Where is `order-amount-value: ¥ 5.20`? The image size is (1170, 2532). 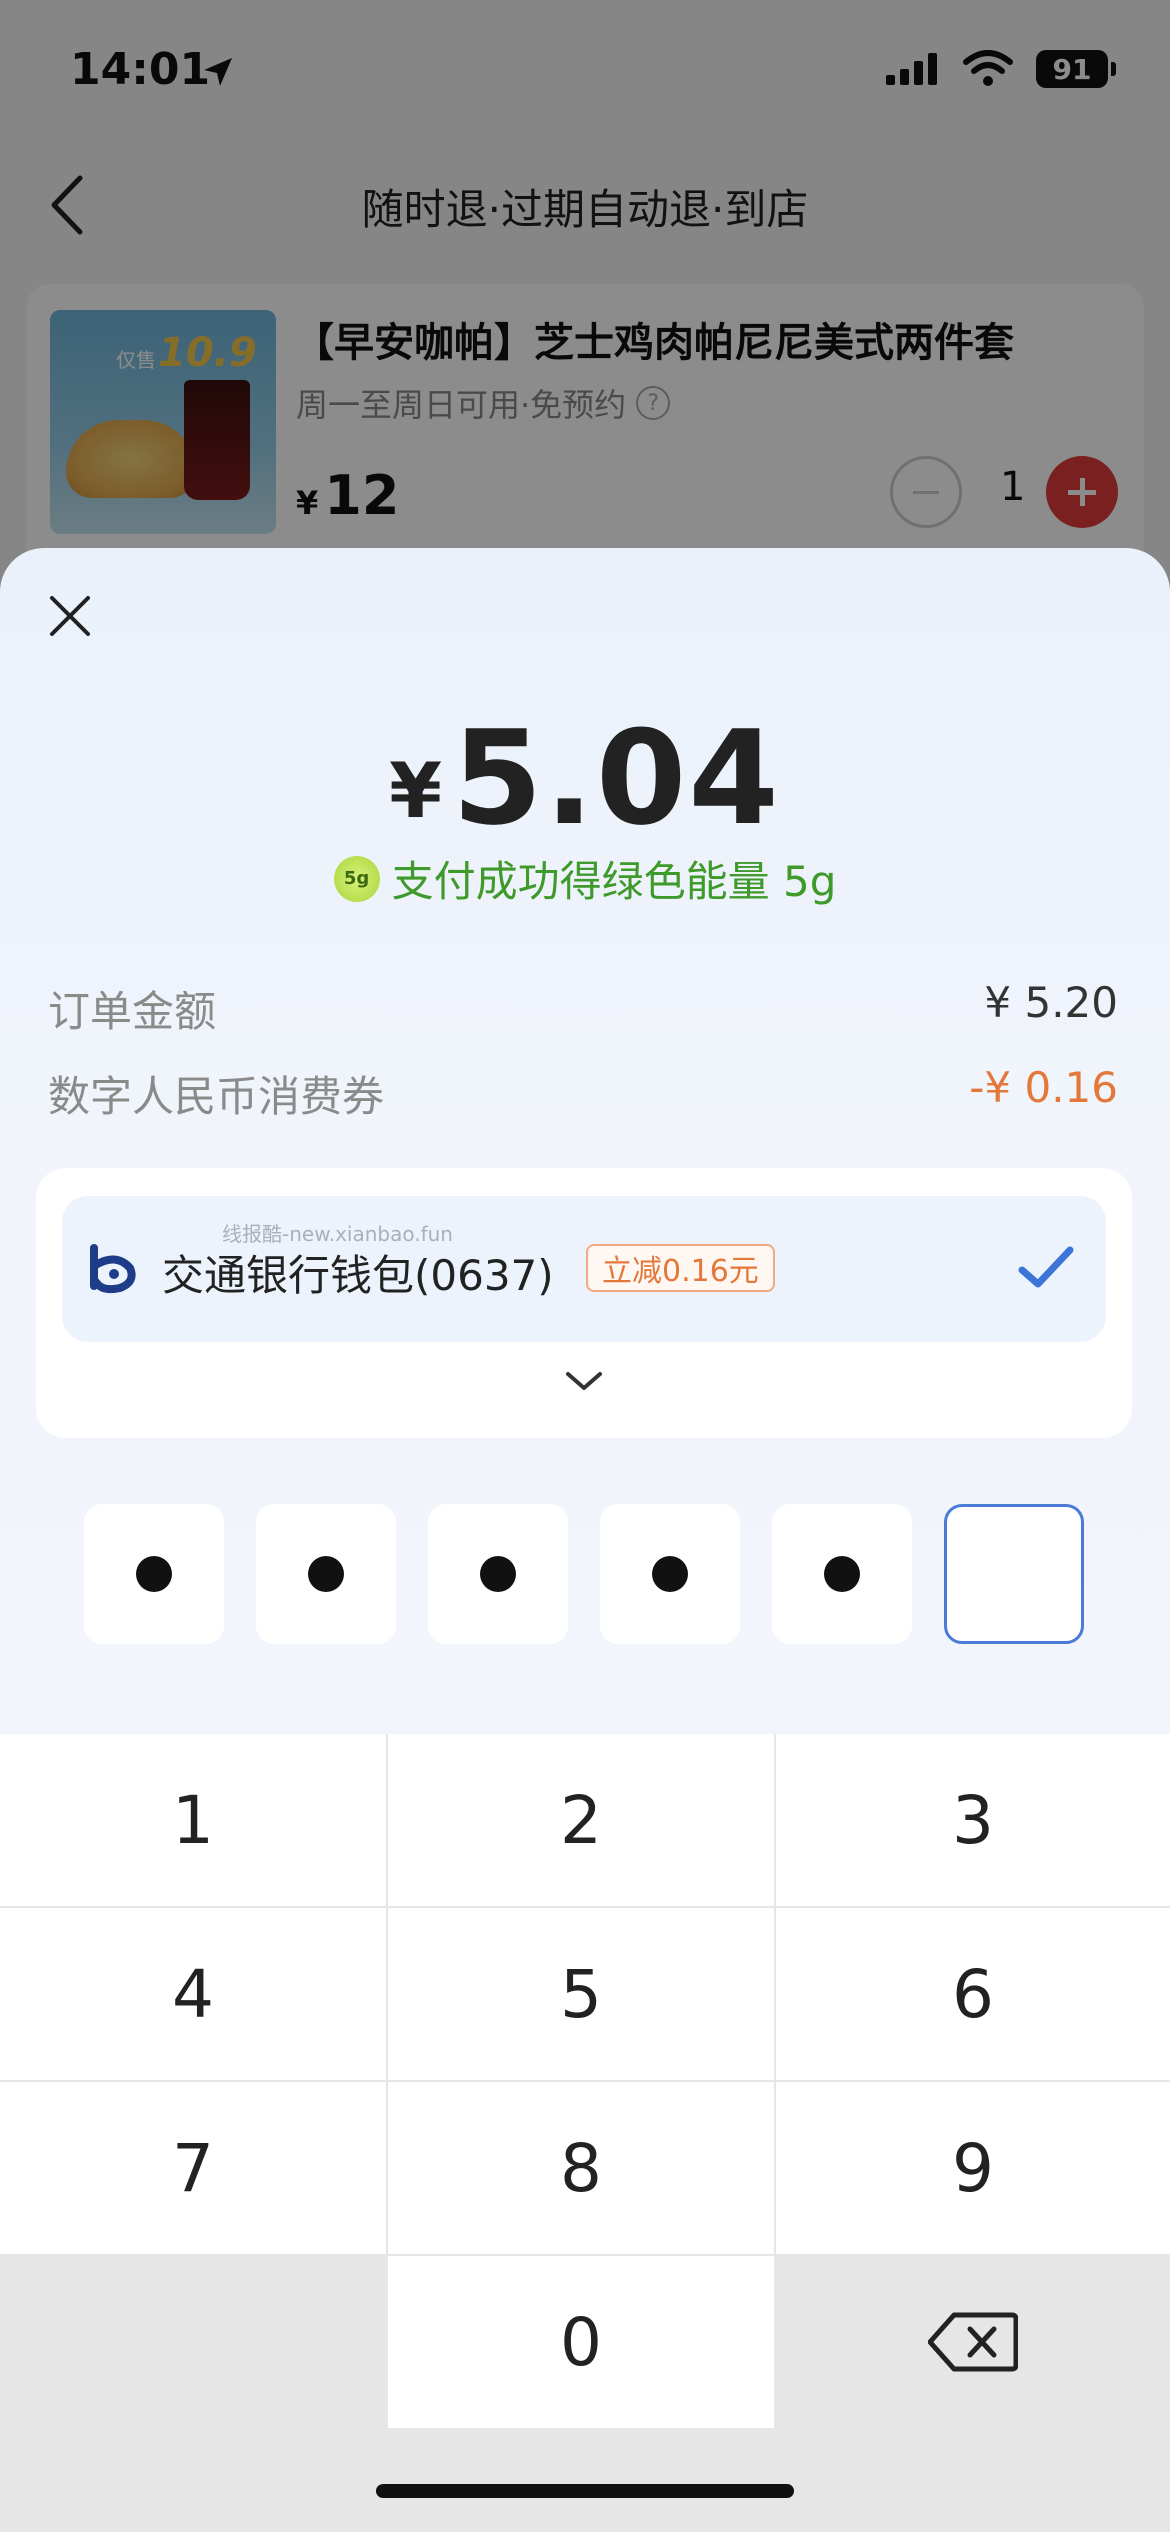 order-amount-value: ¥ 5.20 is located at coordinates (1051, 1002).